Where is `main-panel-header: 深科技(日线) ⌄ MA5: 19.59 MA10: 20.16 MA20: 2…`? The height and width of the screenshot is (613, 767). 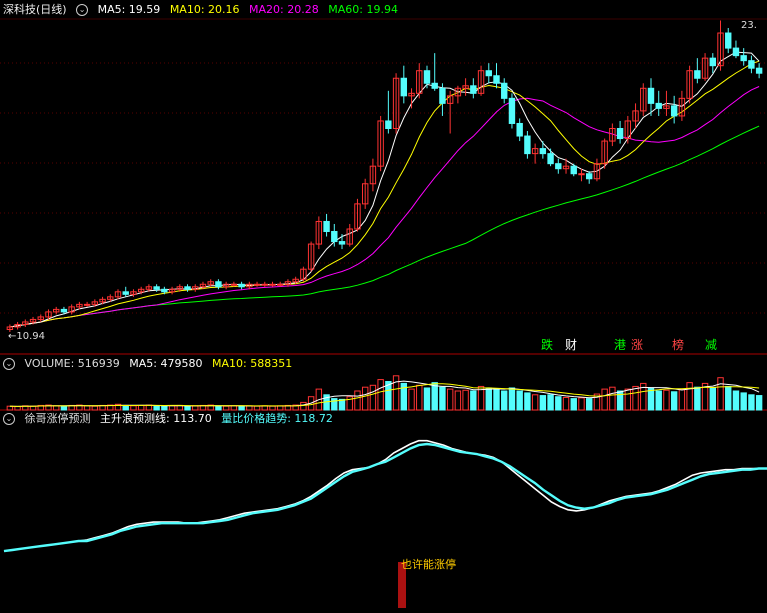
main-panel-header: 深科技(日线) ⌄ MA5: 19.59 MA10: 20.16 MA20: 2… is located at coordinates (203, 10).